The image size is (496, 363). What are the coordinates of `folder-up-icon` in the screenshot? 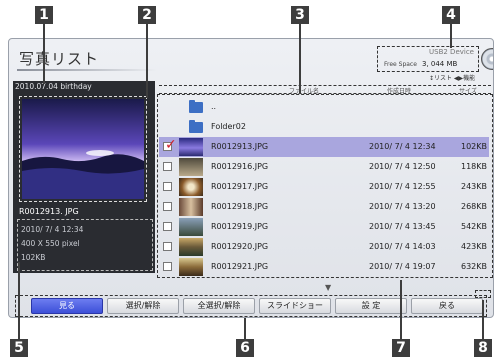 It's located at (196, 106).